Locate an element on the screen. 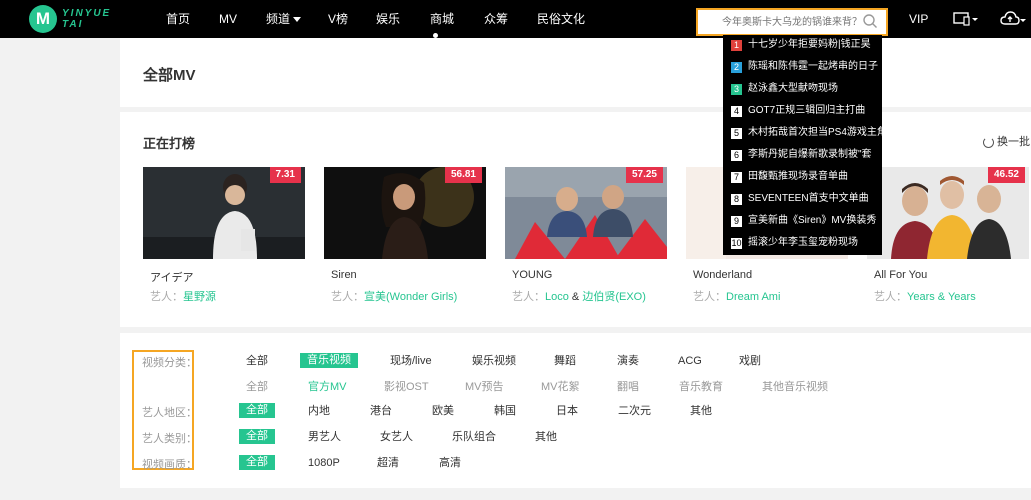 This screenshot has width=1031, height=500. artist-link: 宣美(Wonder Girls) is located at coordinates (410, 297).